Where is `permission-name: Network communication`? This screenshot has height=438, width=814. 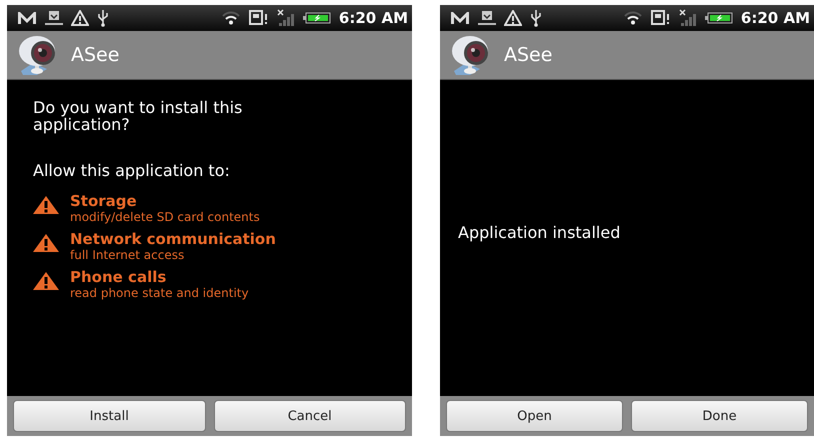 permission-name: Network communication is located at coordinates (173, 239).